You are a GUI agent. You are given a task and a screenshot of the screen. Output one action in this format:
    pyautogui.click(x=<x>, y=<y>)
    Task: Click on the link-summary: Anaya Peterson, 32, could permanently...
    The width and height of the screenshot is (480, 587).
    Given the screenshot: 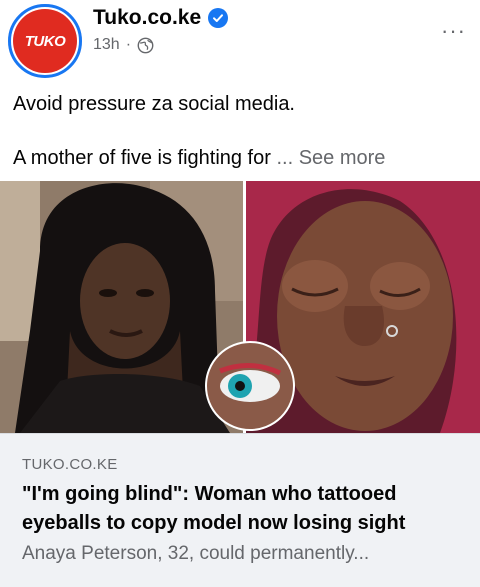 What is the action you would take?
    pyautogui.click(x=196, y=553)
    